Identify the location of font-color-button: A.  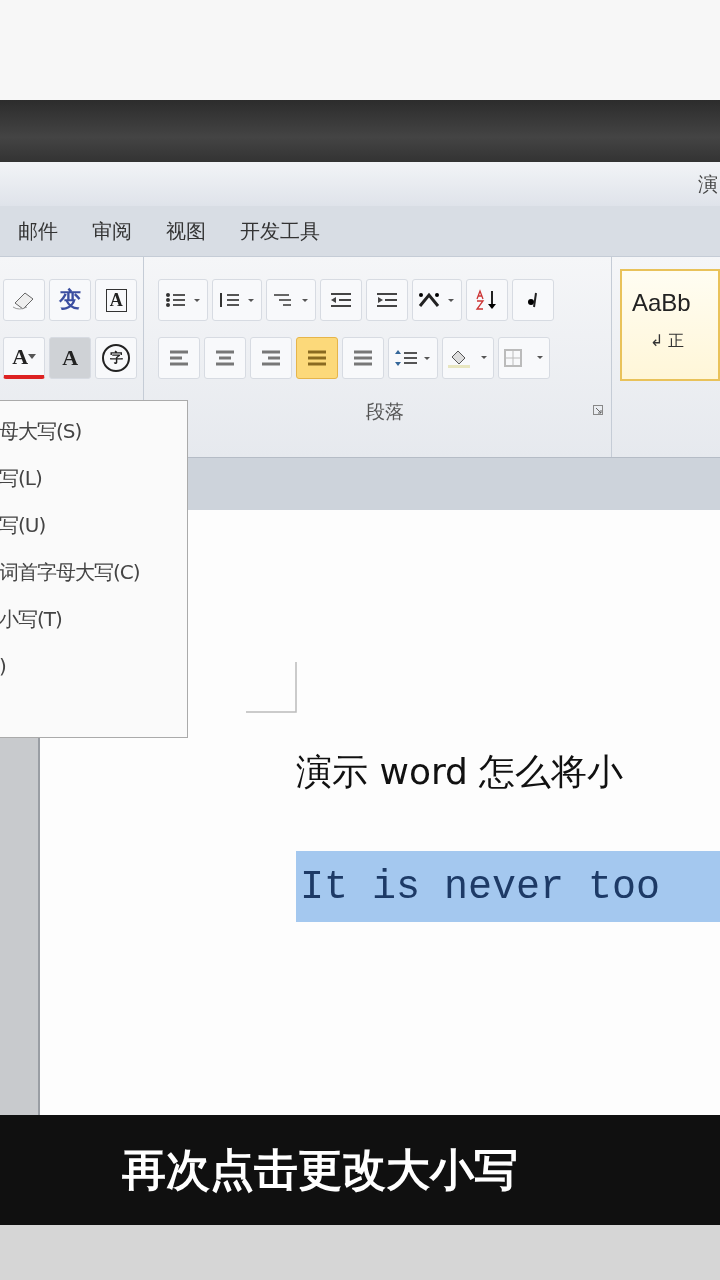
(24, 358).